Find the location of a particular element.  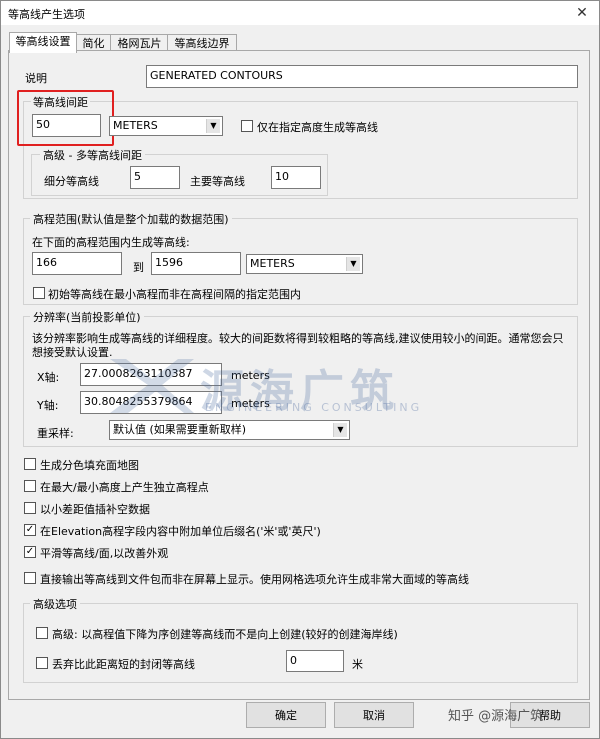

discard-unit-label: 米 is located at coordinates (357, 664).